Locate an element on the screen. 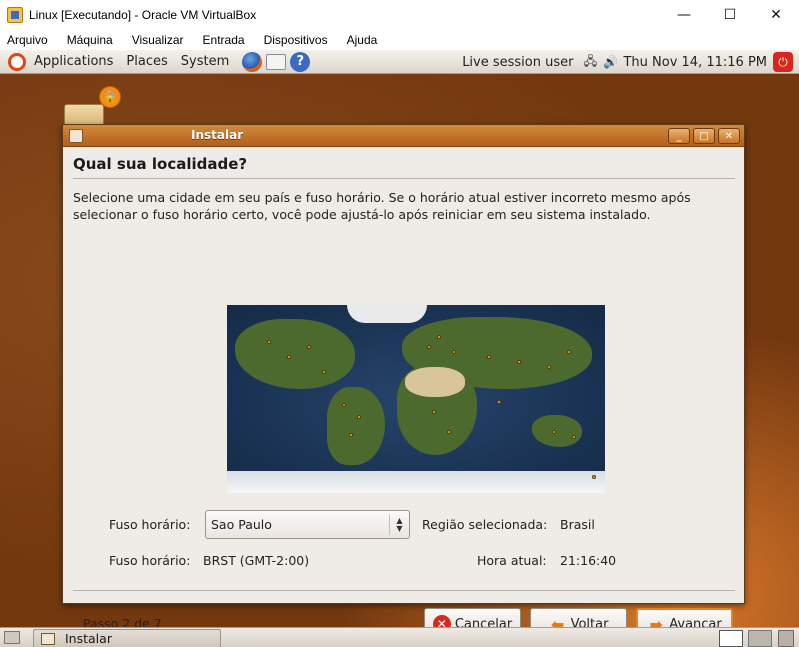 The image size is (799, 647). back-button: ⬅ Voltar is located at coordinates (578, 617).